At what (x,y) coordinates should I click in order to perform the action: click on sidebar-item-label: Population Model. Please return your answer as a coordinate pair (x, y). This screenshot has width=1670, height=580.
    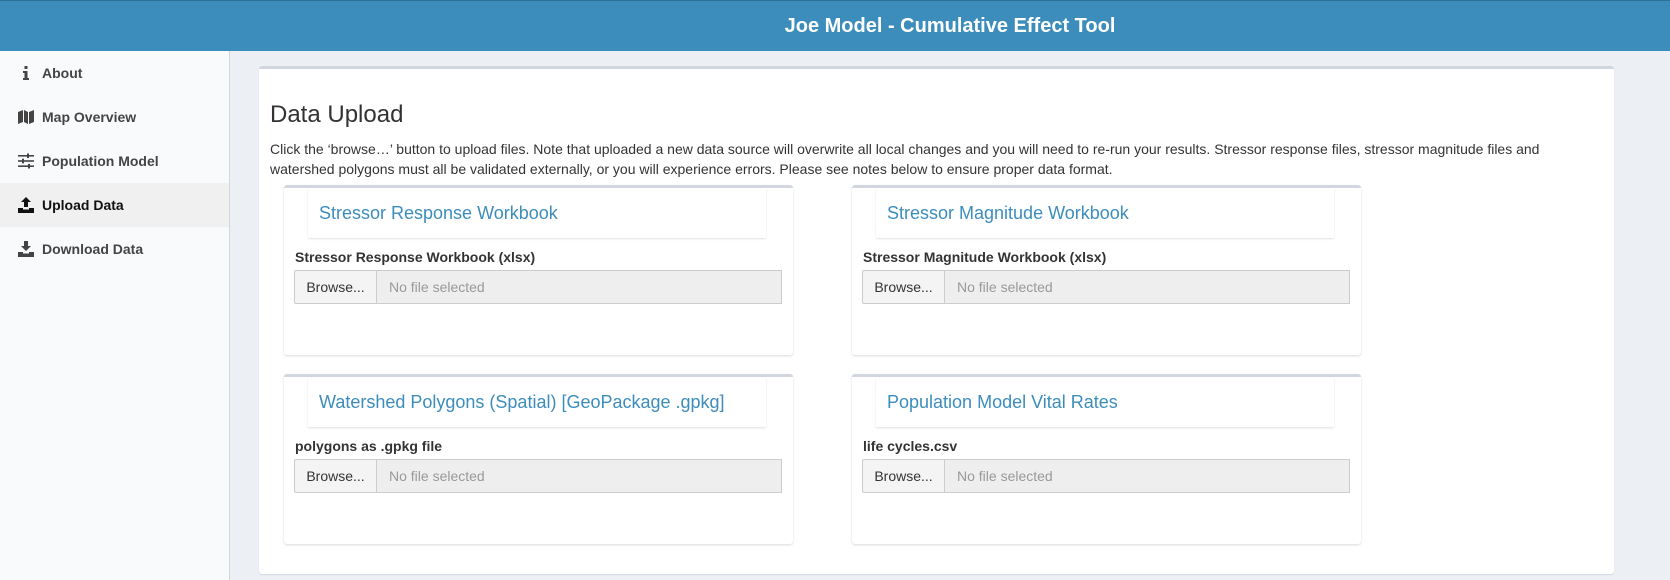
    Looking at the image, I should click on (100, 161).